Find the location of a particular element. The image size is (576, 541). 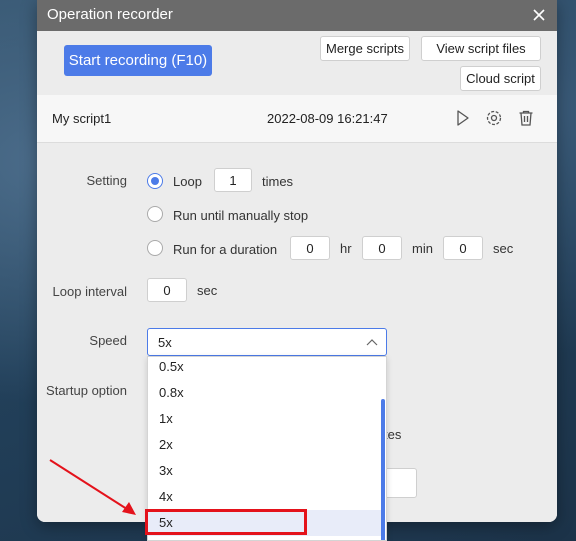

min-label: min is located at coordinates (422, 248).